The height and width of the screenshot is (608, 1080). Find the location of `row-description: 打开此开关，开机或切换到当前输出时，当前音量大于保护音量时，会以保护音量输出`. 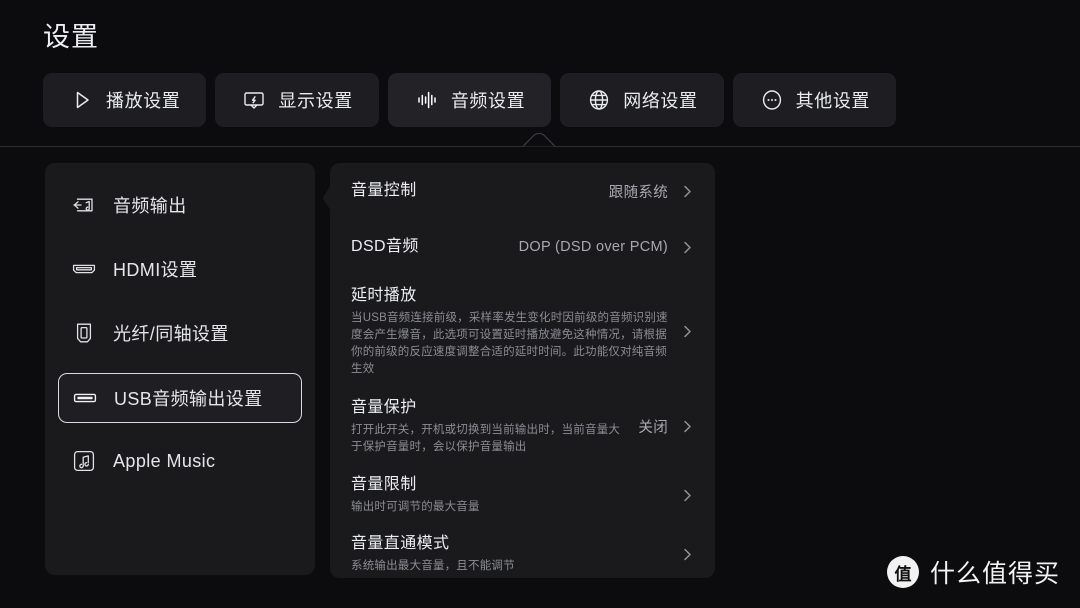

row-description: 打开此开关，开机或切换到当前输出时，当前音量大于保护音量时，会以保护音量输出 is located at coordinates (486, 438).